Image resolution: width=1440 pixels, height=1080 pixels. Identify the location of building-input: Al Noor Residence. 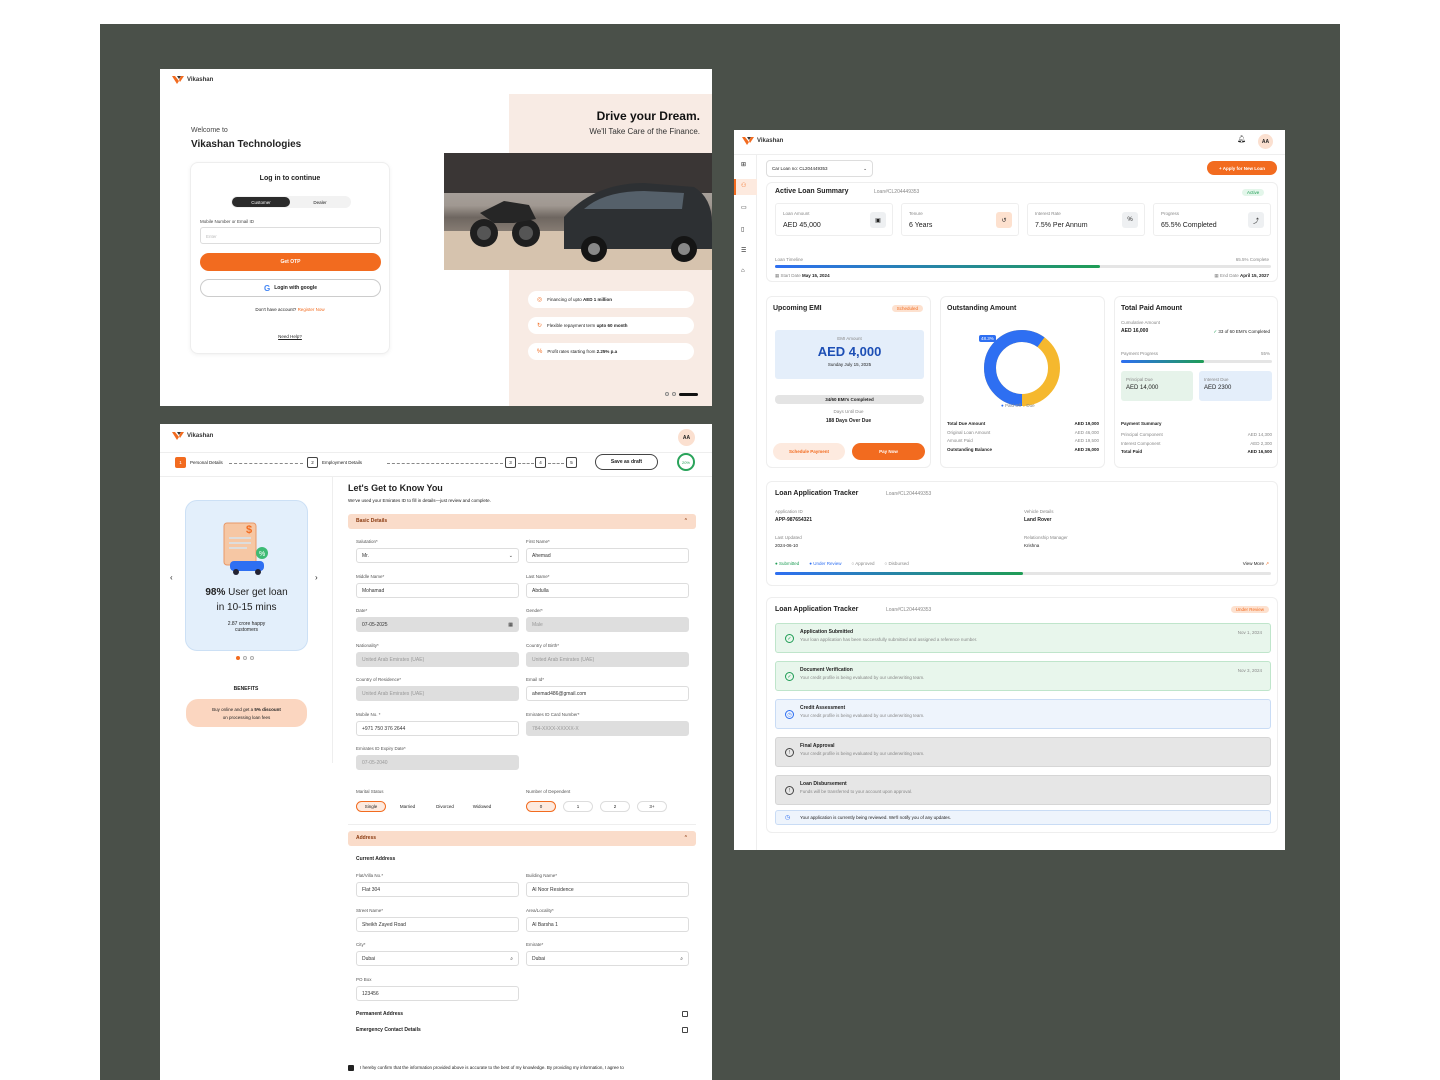
(607, 889).